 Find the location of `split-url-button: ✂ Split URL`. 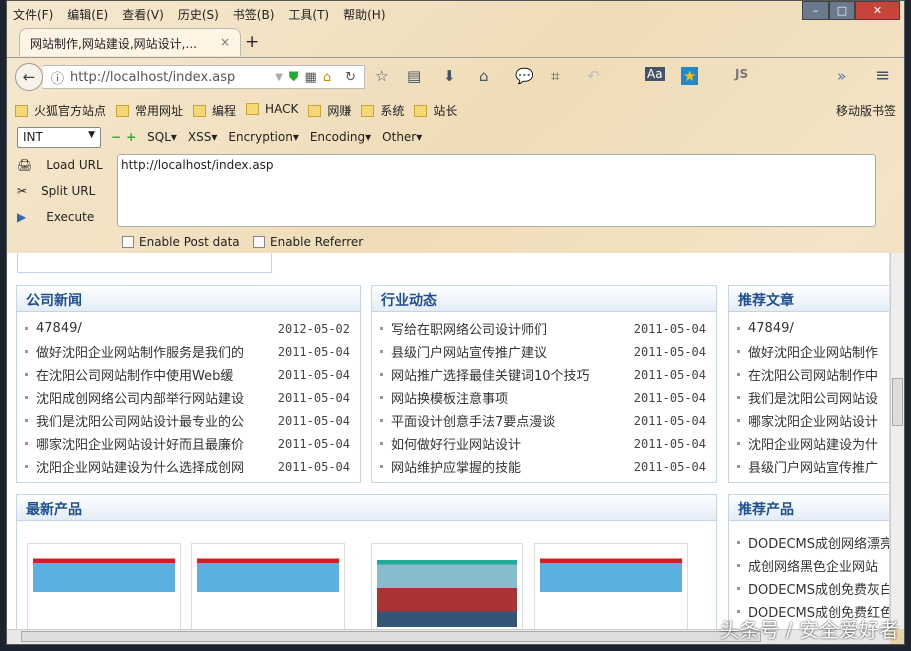

split-url-button: ✂ Split URL is located at coordinates (56, 191).